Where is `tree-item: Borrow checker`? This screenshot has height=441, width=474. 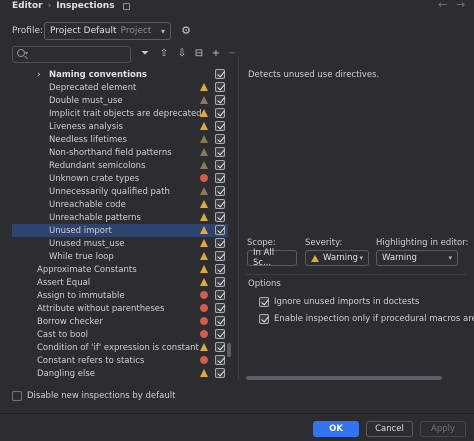
tree-item: Borrow checker is located at coordinates (120, 321).